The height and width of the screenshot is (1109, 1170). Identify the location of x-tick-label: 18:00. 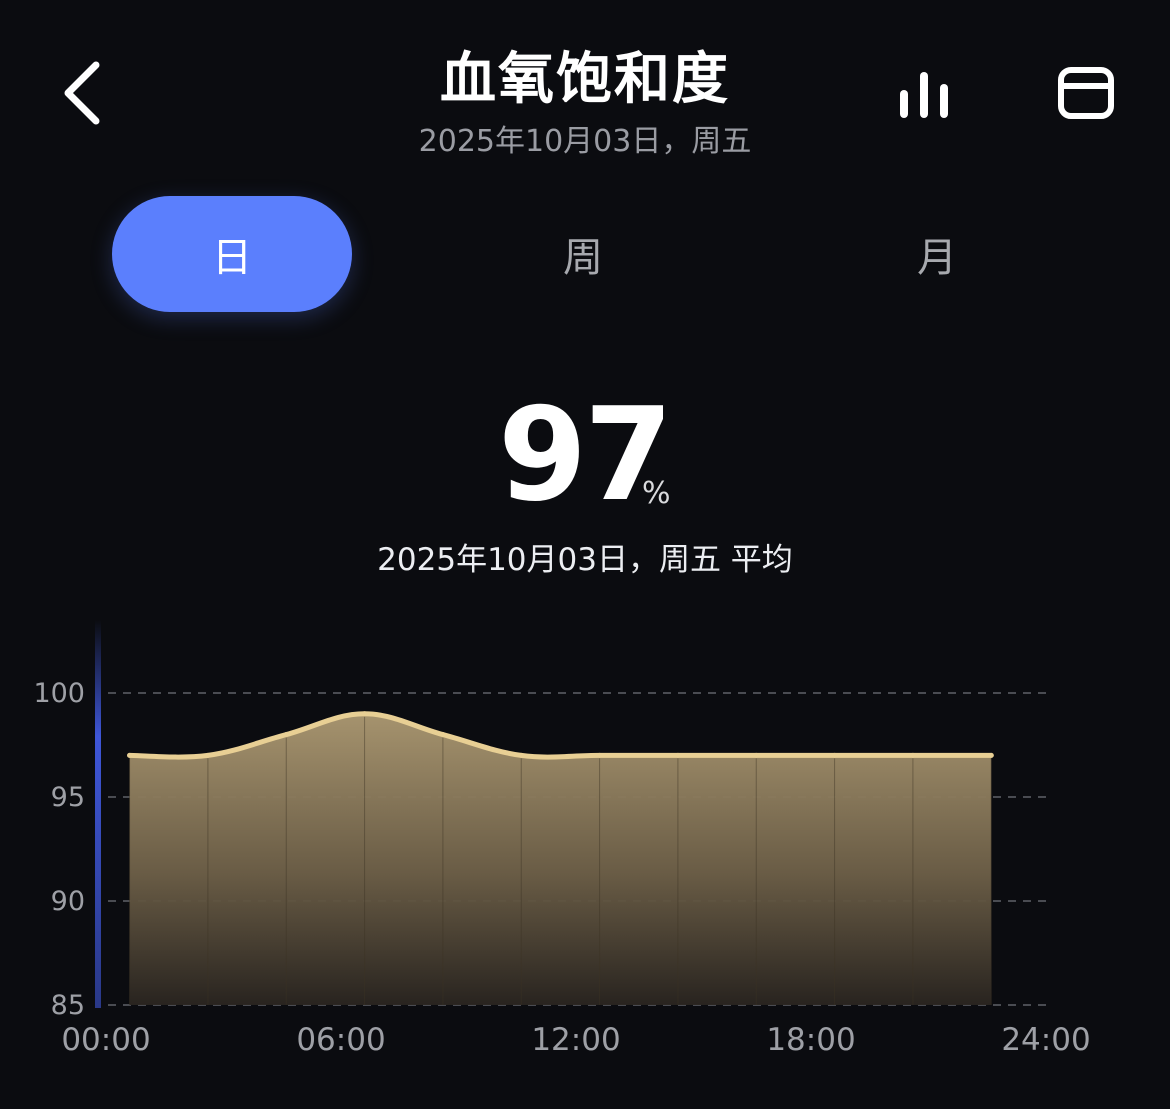
(810, 1040).